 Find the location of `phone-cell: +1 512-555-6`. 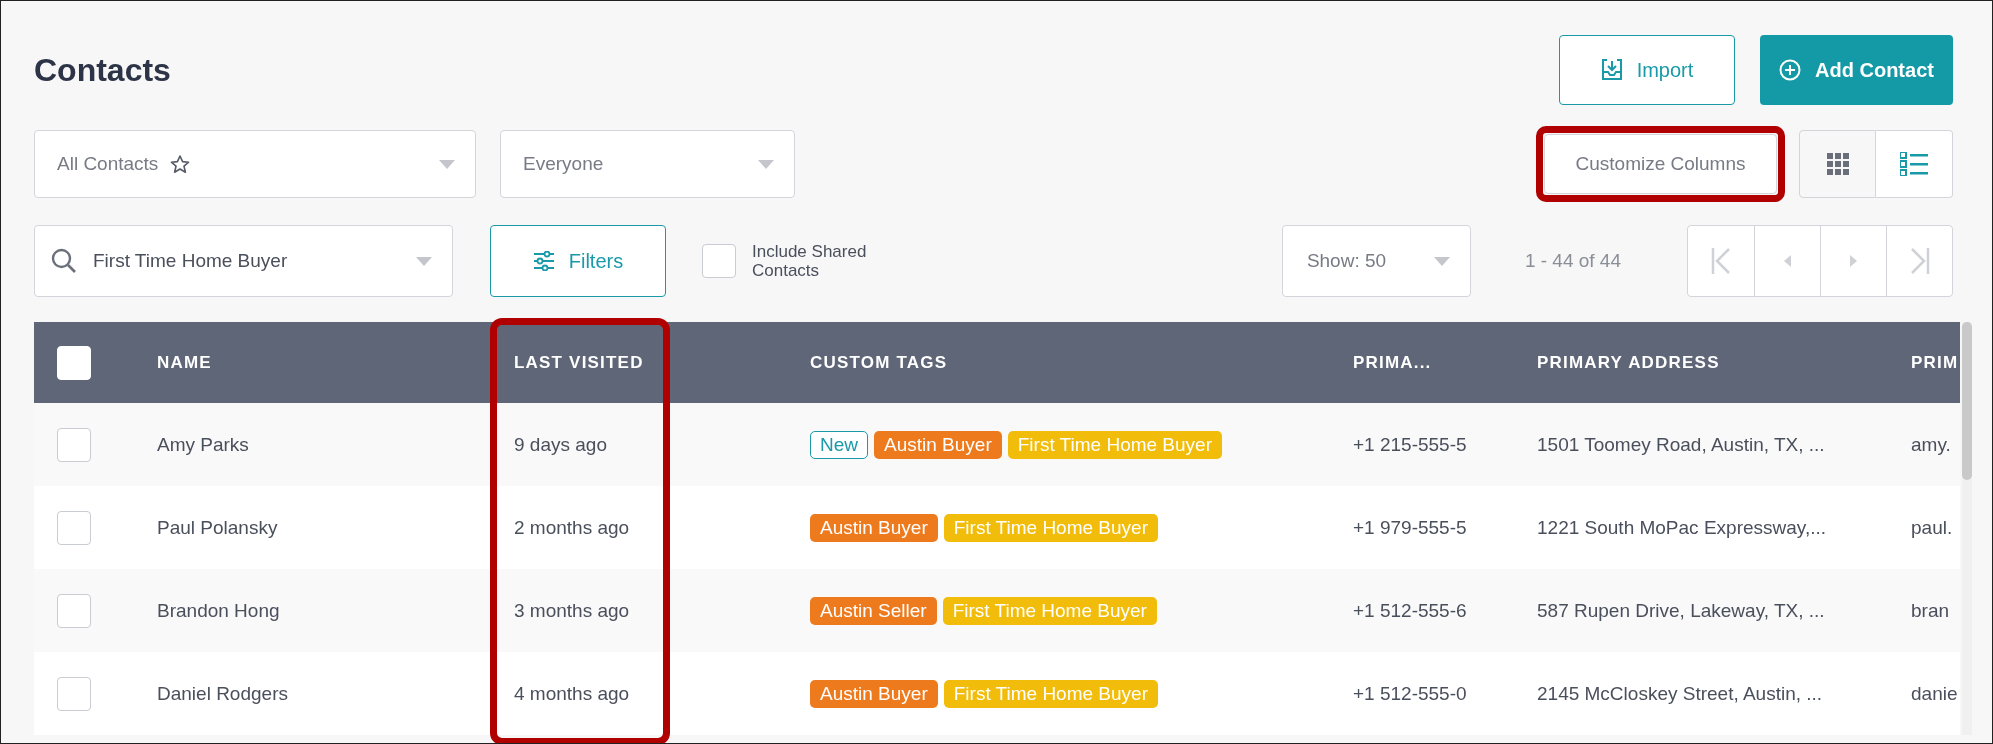

phone-cell: +1 512-555-6 is located at coordinates (1410, 610).